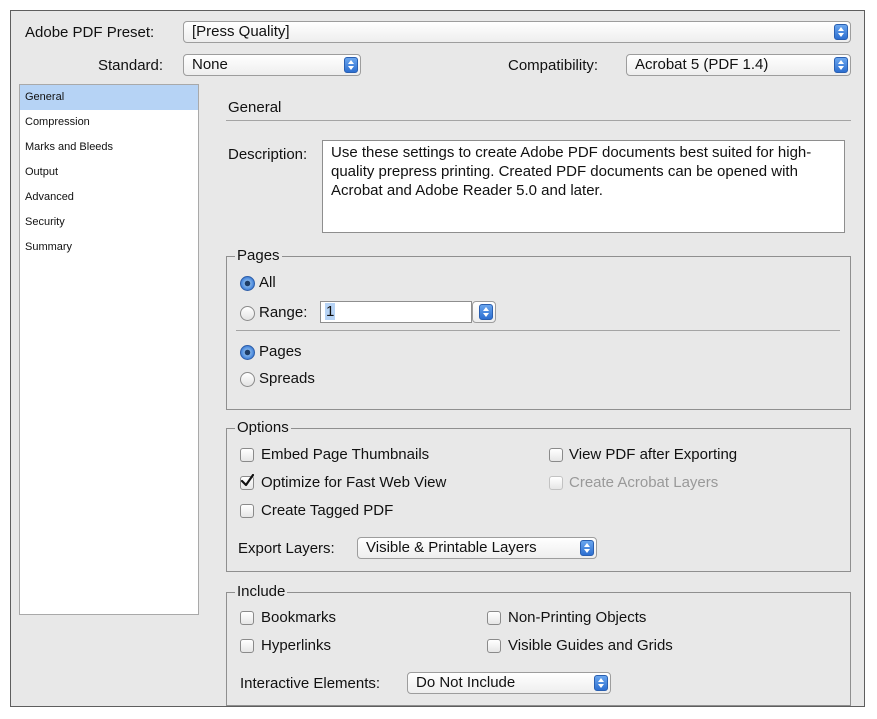 This screenshot has height=719, width=877. Describe the element at coordinates (287, 378) in the screenshot. I see `radio-spreads-label: Spreads` at that location.